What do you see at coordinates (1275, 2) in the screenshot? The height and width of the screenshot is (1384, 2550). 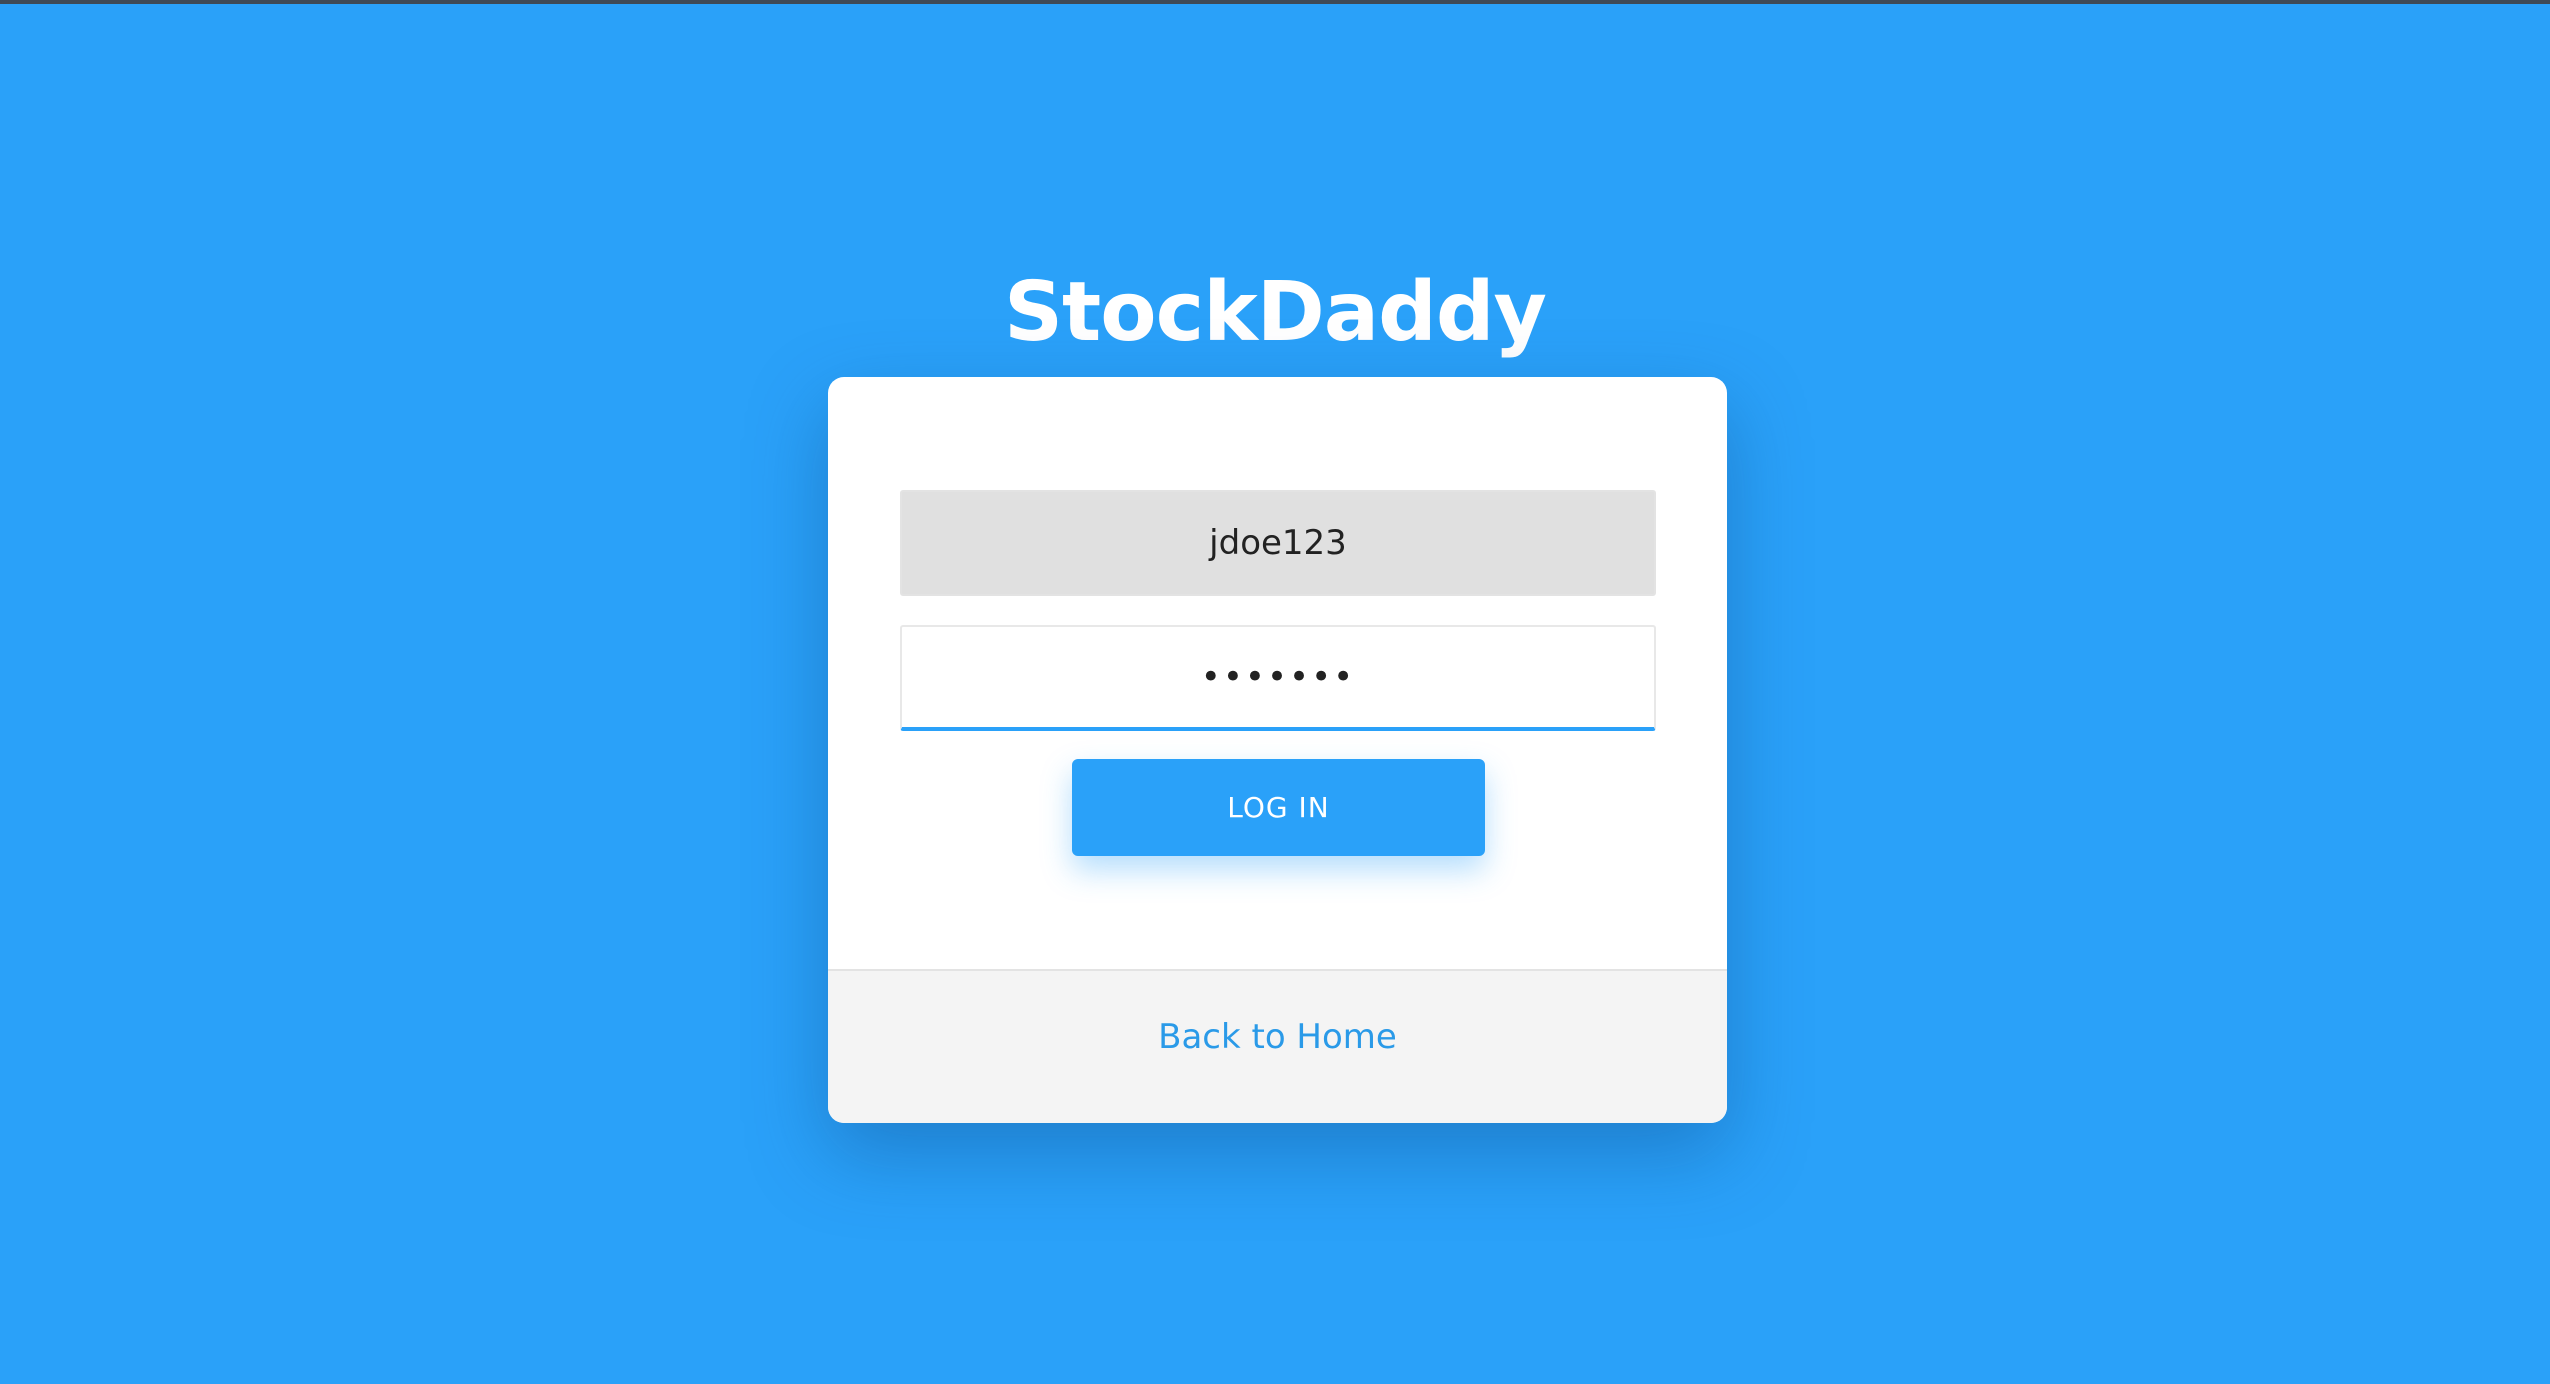 I see `window-top-border` at bounding box center [1275, 2].